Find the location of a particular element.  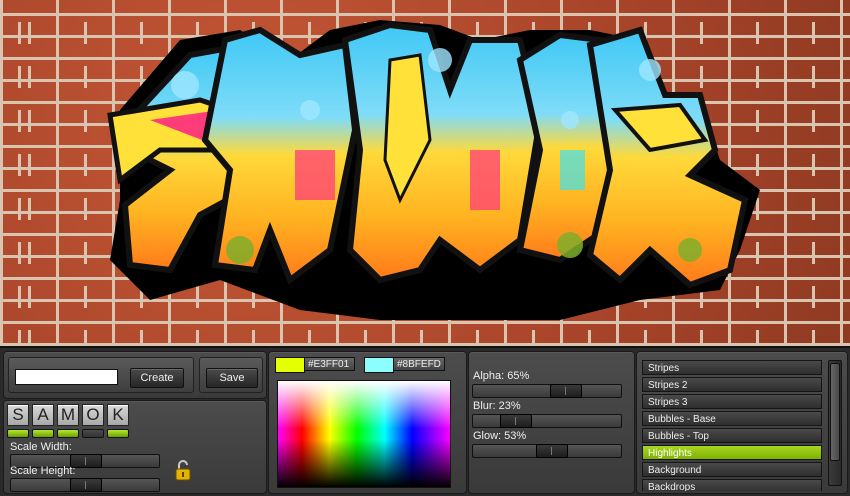

layer-item: Stripes is located at coordinates (732, 367).